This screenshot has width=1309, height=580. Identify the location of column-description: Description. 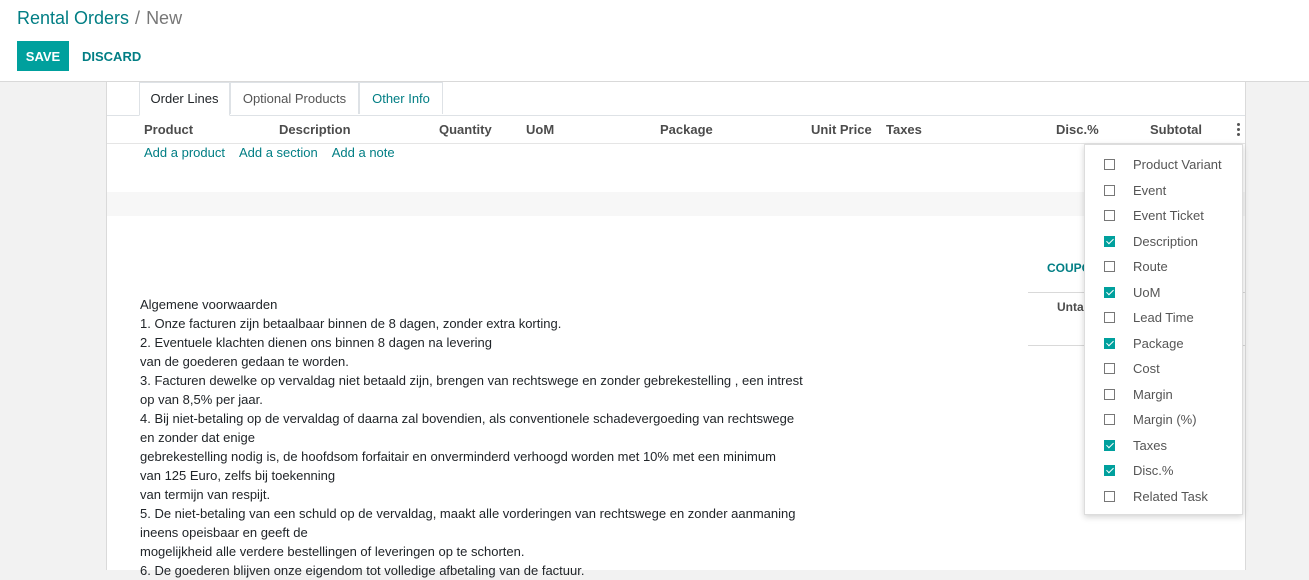
(315, 129).